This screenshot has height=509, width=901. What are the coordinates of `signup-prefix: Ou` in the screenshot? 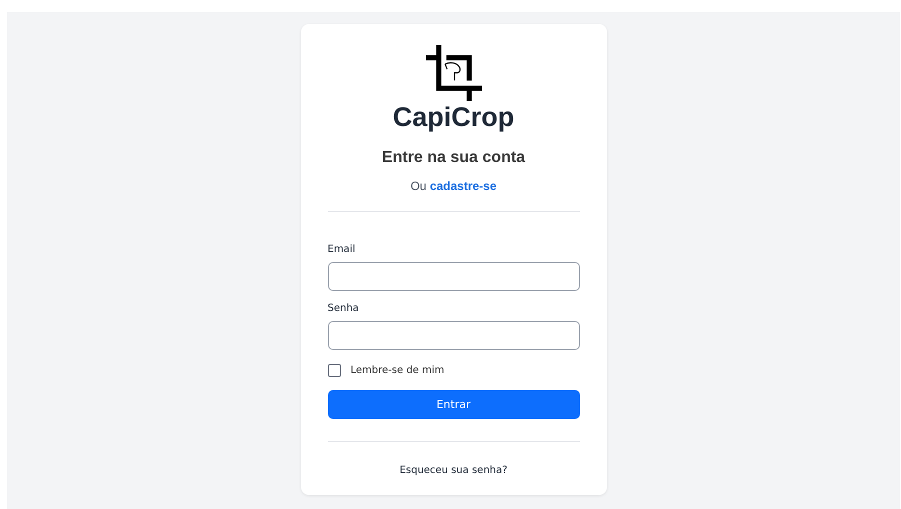 It's located at (418, 186).